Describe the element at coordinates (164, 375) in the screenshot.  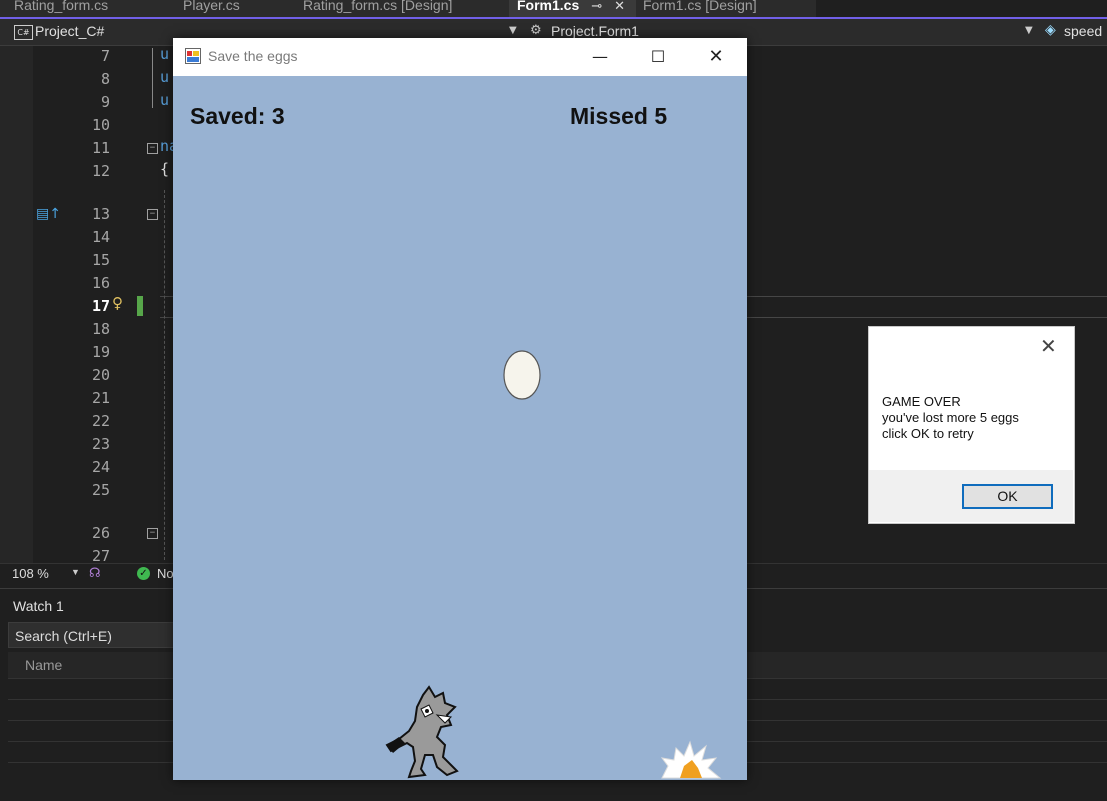
I see `indent-guide` at that location.